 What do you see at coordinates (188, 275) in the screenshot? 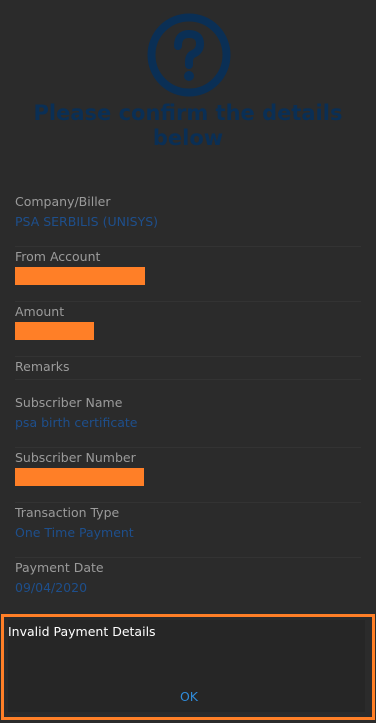
I see `field-from-account: From Account` at bounding box center [188, 275].